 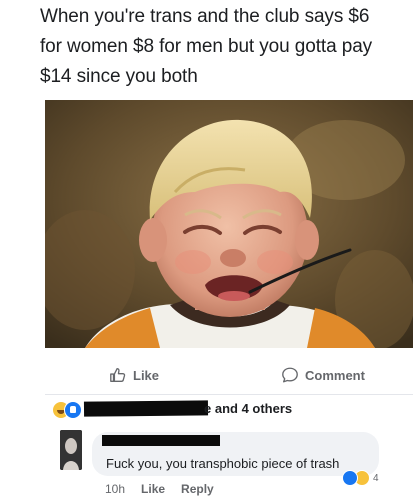 What do you see at coordinates (335, 375) in the screenshot?
I see `comment-button-label: Comment` at bounding box center [335, 375].